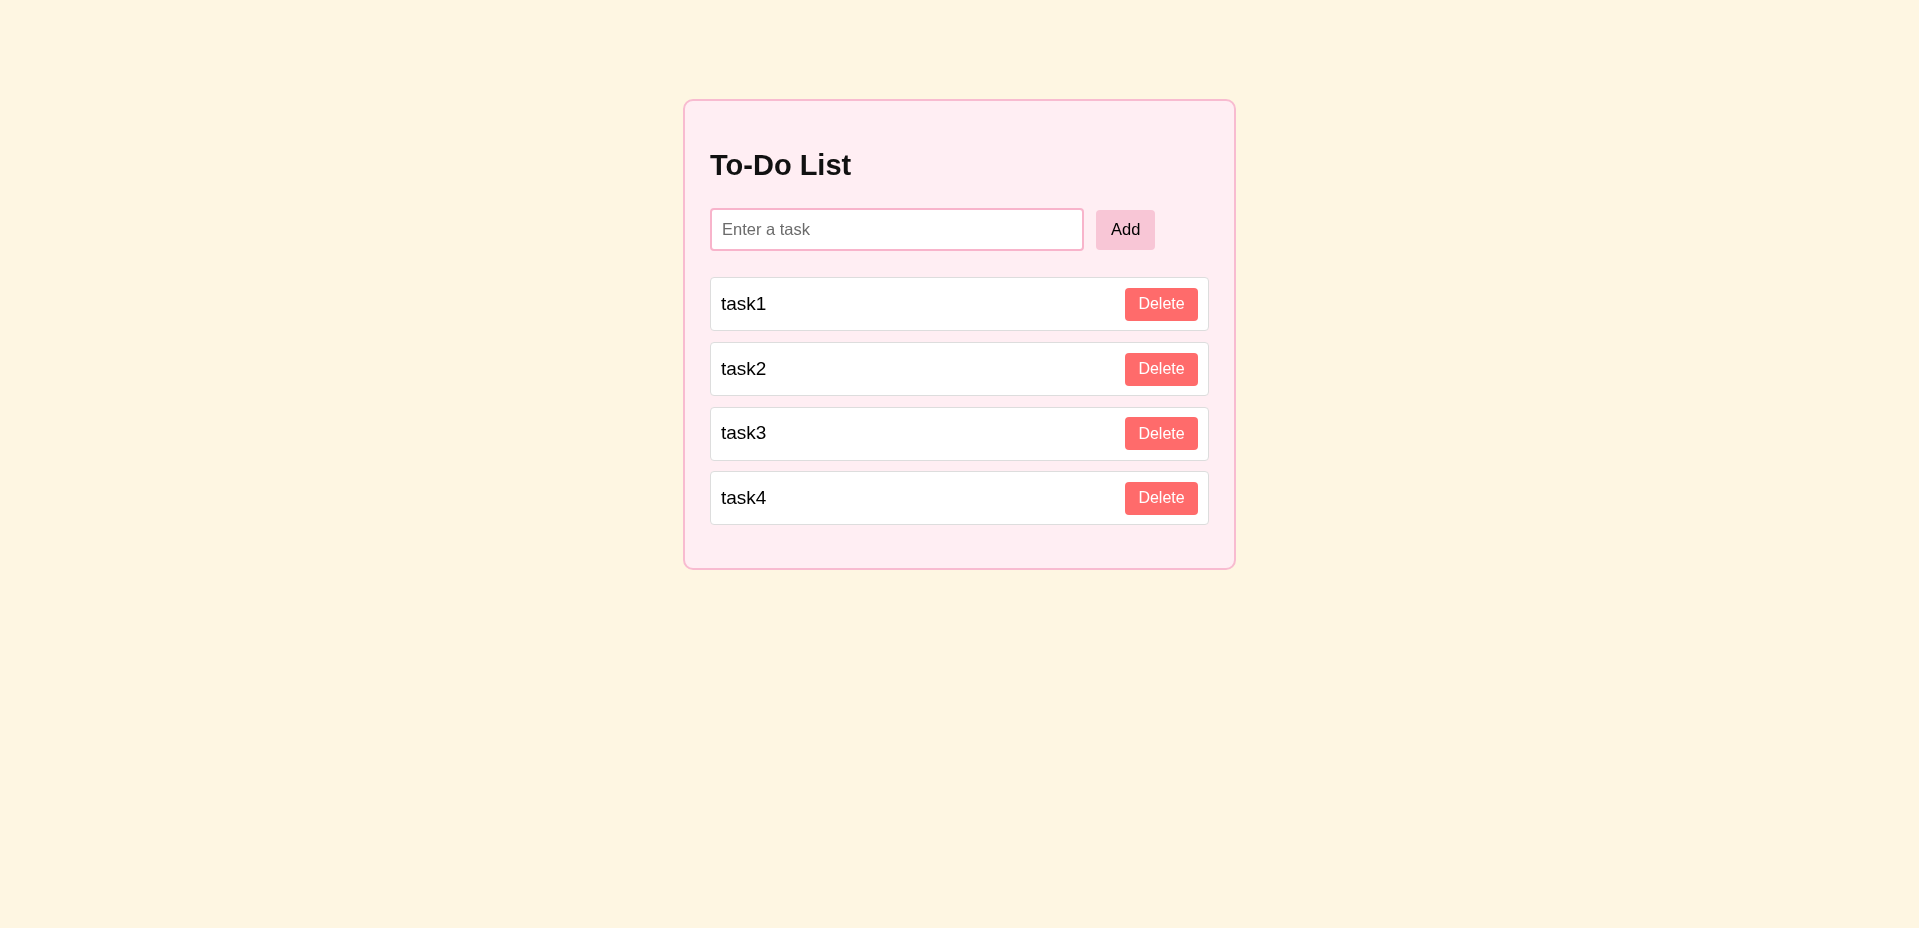 The width and height of the screenshot is (1919, 928). I want to click on task-text: task1, so click(744, 304).